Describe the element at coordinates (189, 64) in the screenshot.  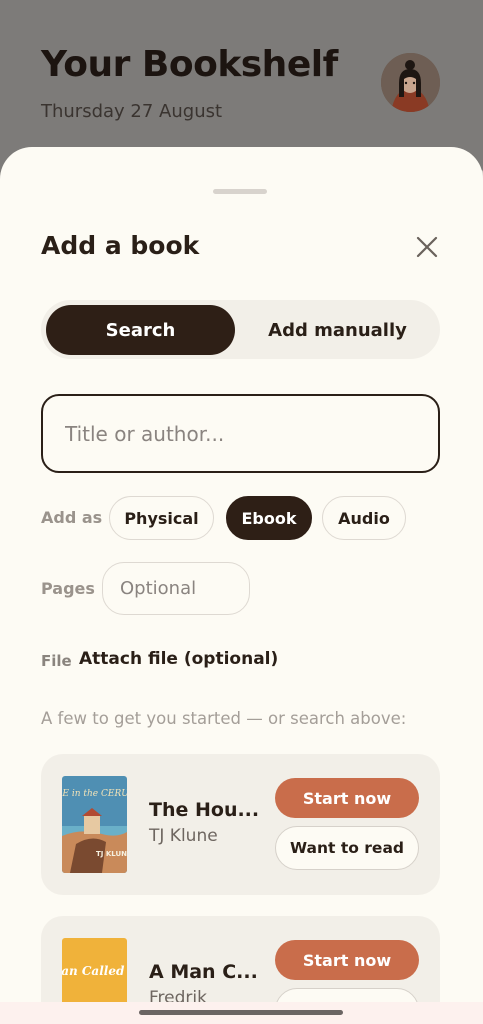
I see `page-title: Your Bookshelf` at that location.